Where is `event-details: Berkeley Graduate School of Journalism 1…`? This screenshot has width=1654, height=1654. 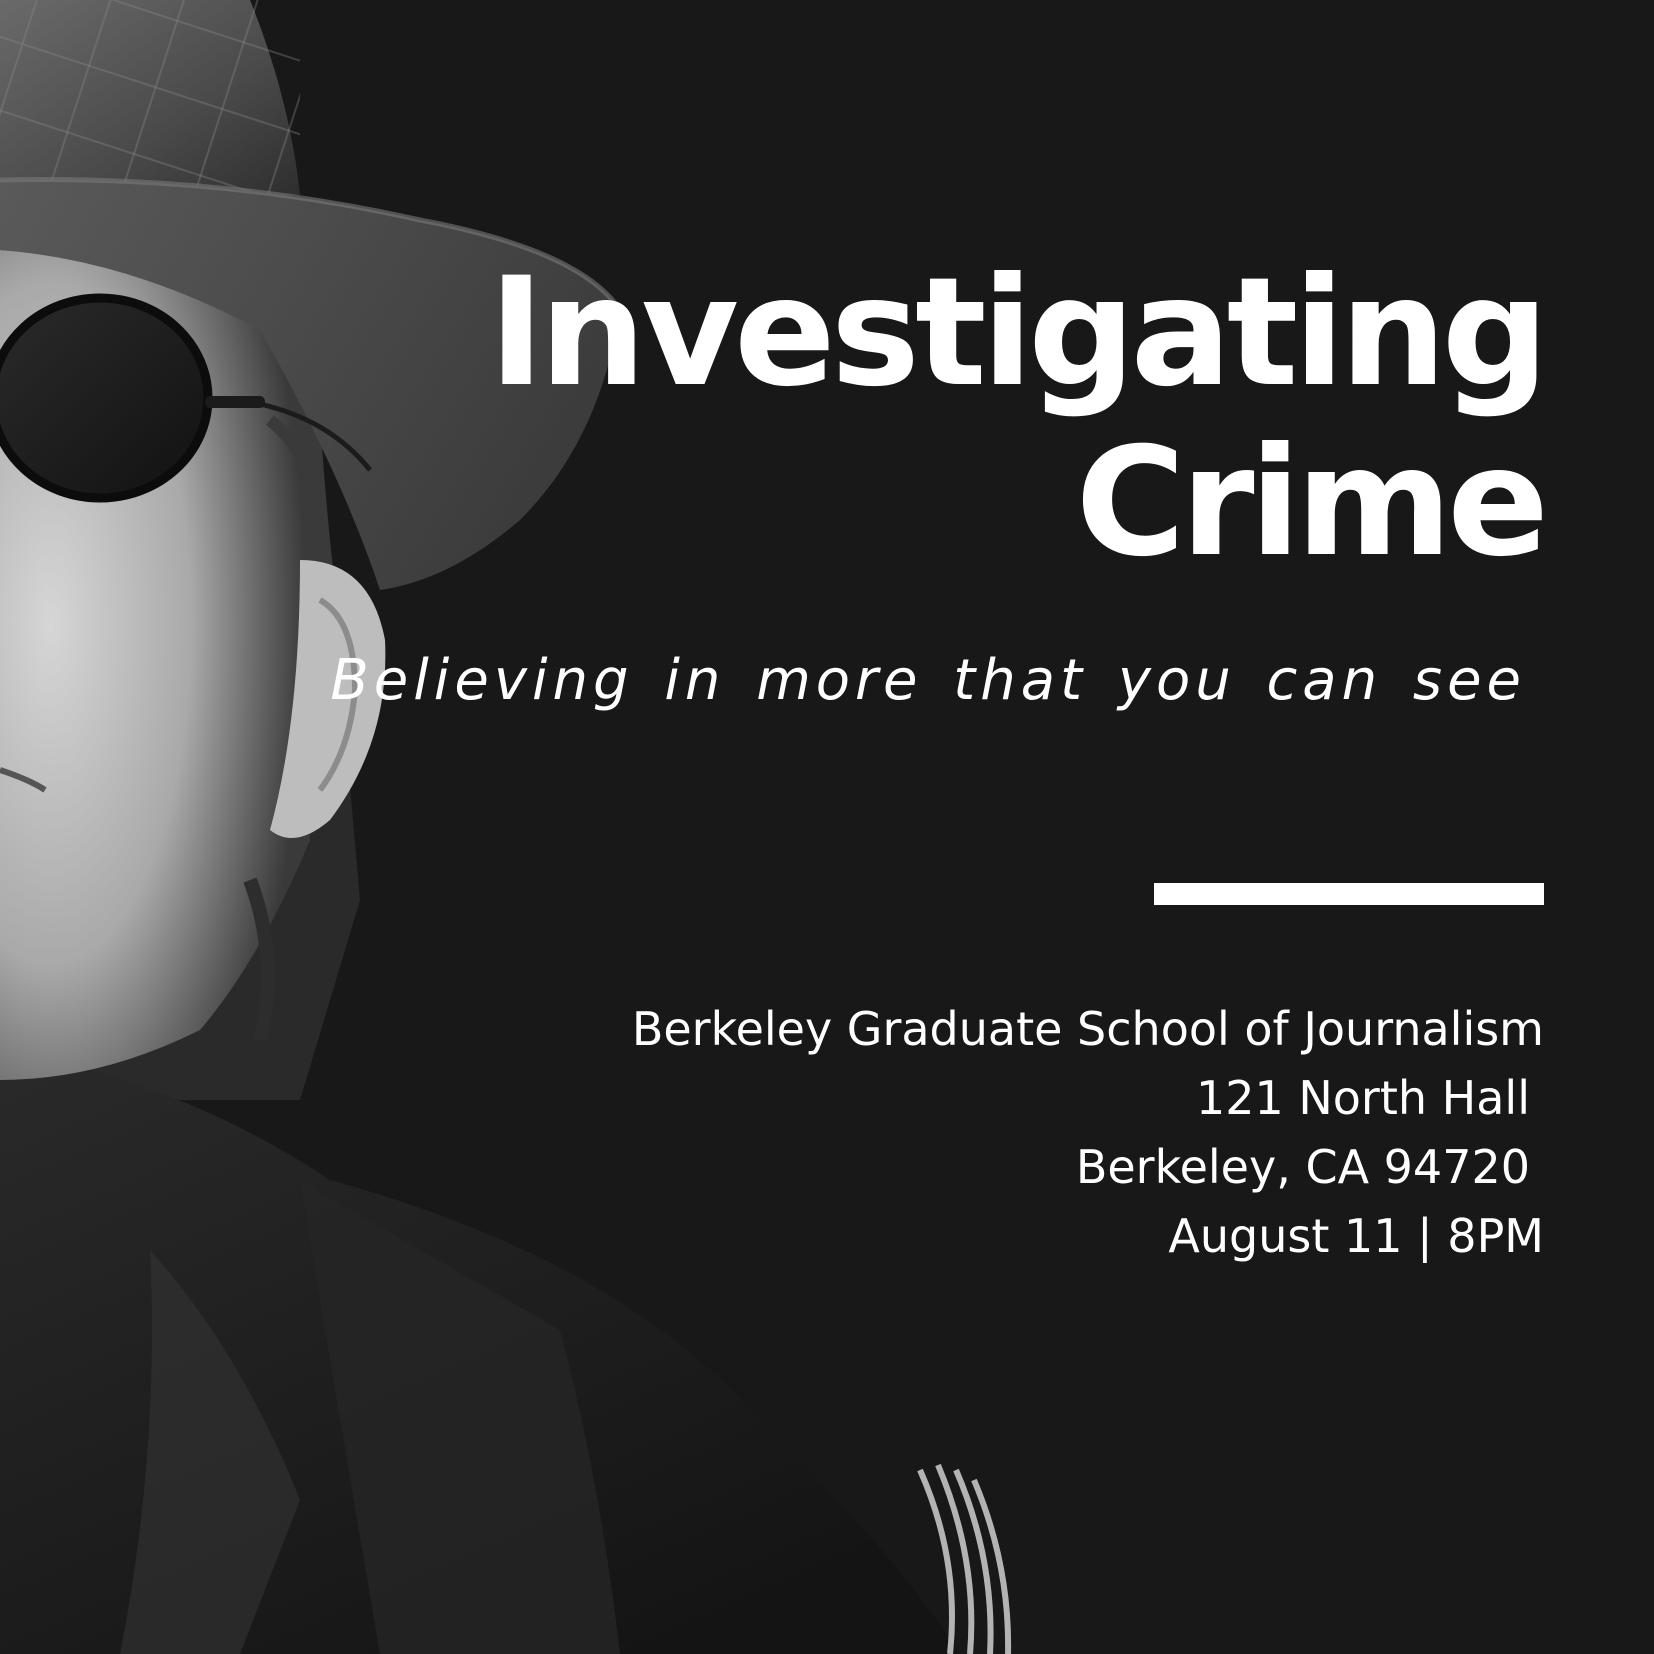 event-details: Berkeley Graduate School of Journalism 1… is located at coordinates (1088, 1133).